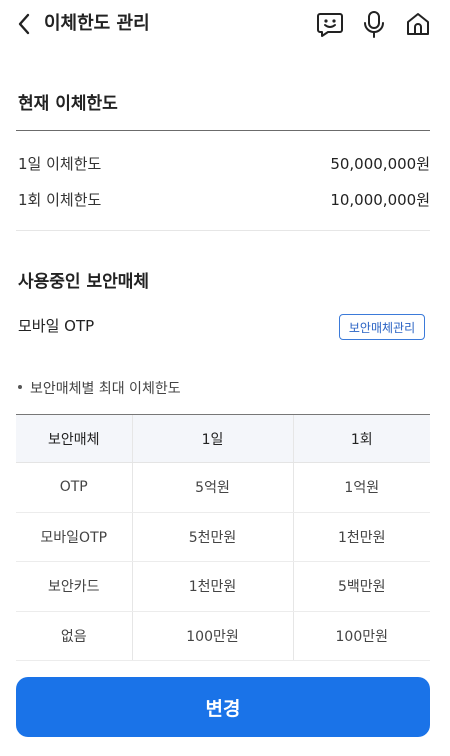 This screenshot has width=450, height=756. I want to click on max-limit-note-text: 보안매체별 최대 이체한도, so click(105, 389).